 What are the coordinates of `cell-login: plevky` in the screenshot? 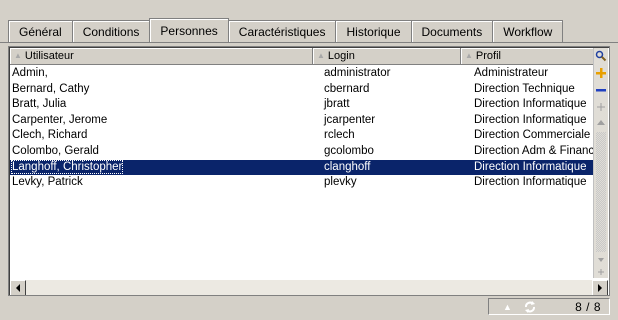 It's located at (340, 182).